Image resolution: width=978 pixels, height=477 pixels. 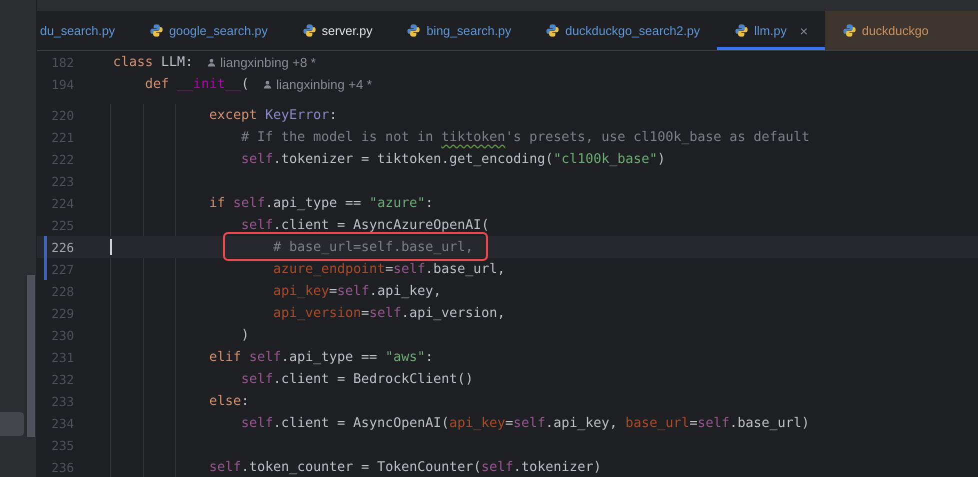 I want to click on code-line: self.tokenizer = tiktoken.get_encoding("cl100k_base"), so click(x=453, y=159).